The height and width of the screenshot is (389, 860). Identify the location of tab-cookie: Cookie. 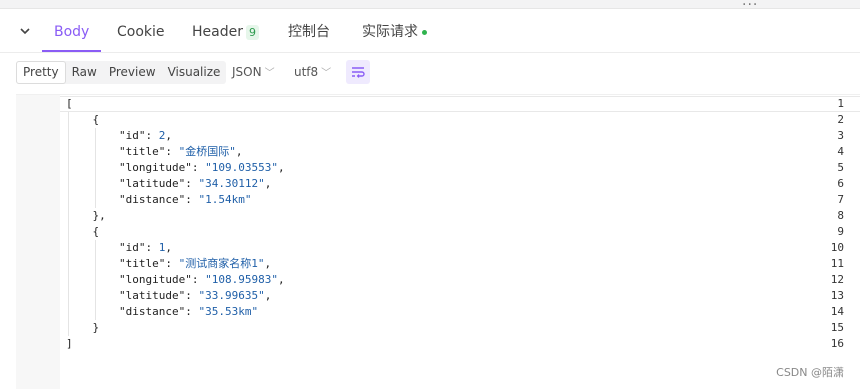
(141, 32).